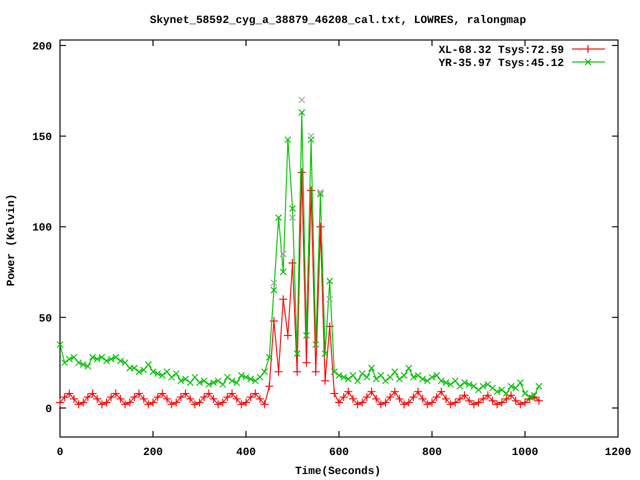 The width and height of the screenshot is (640, 480). I want to click on x-axis-label: Time(Seconds), so click(338, 472).